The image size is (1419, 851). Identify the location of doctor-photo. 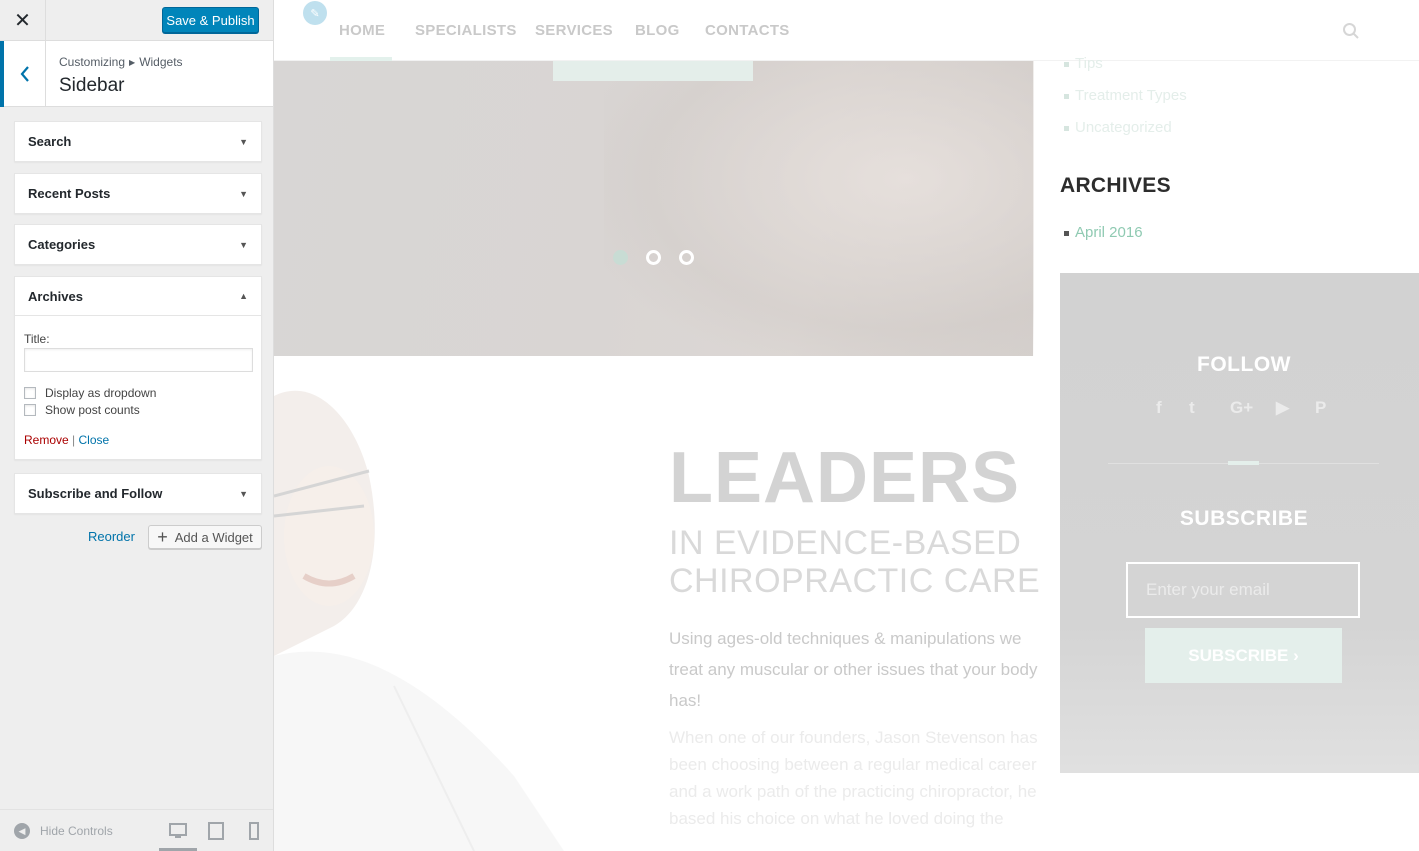
(419, 620).